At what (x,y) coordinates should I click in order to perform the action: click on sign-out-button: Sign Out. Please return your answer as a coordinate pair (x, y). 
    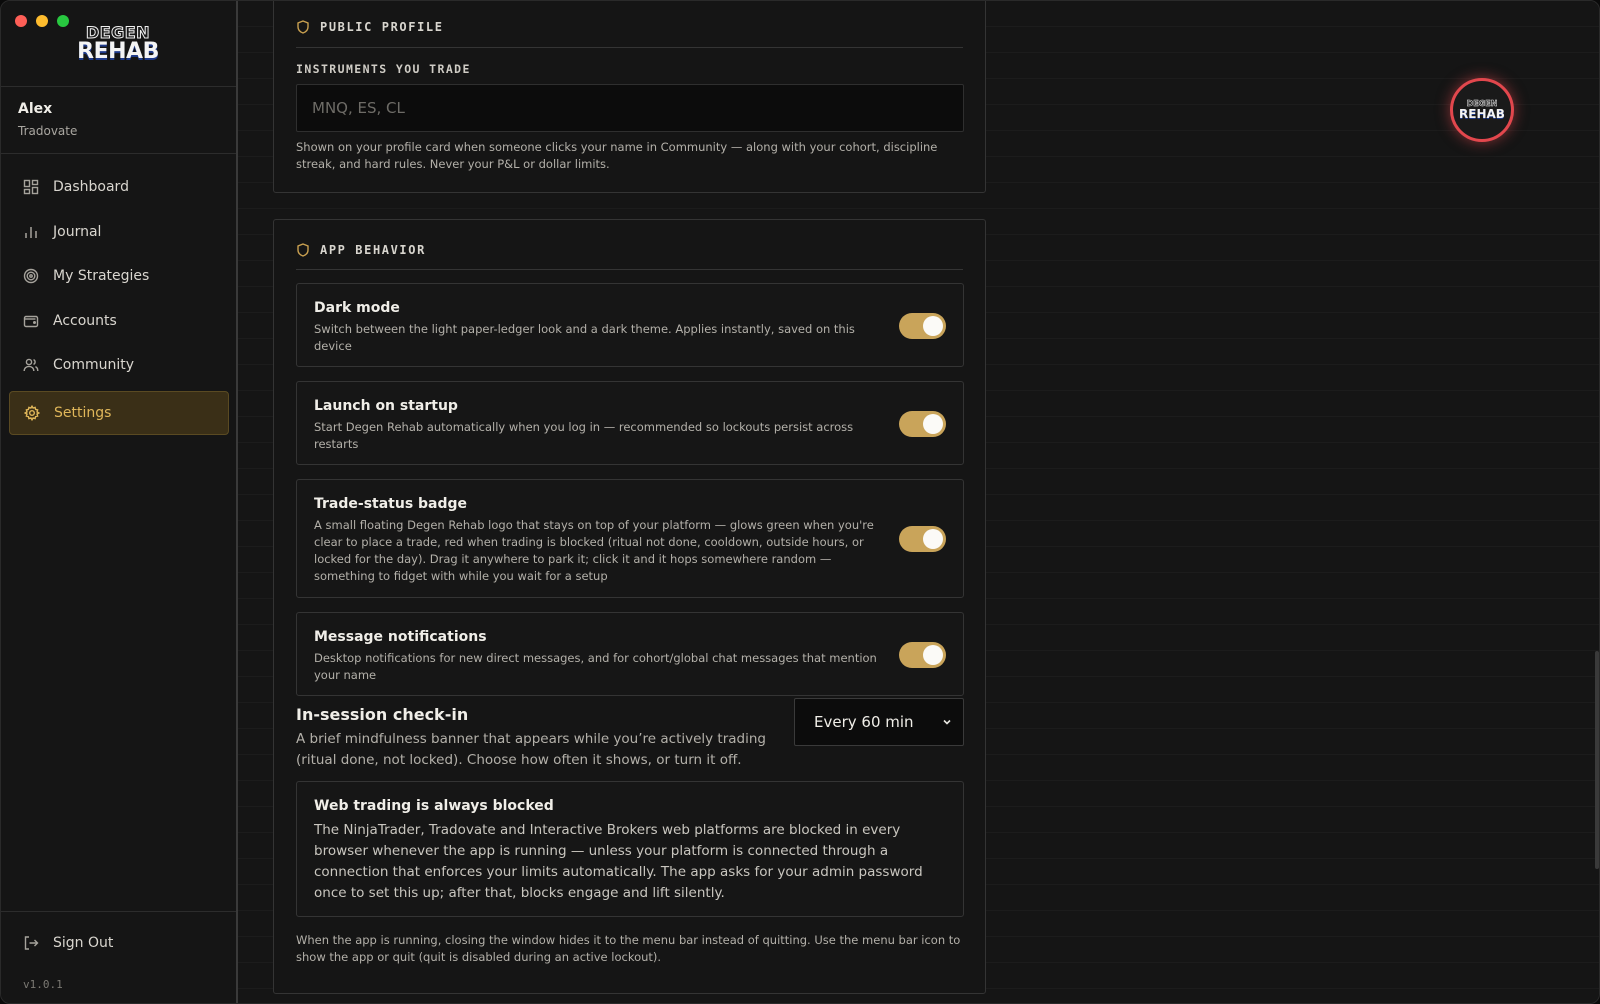
    Looking at the image, I should click on (68, 943).